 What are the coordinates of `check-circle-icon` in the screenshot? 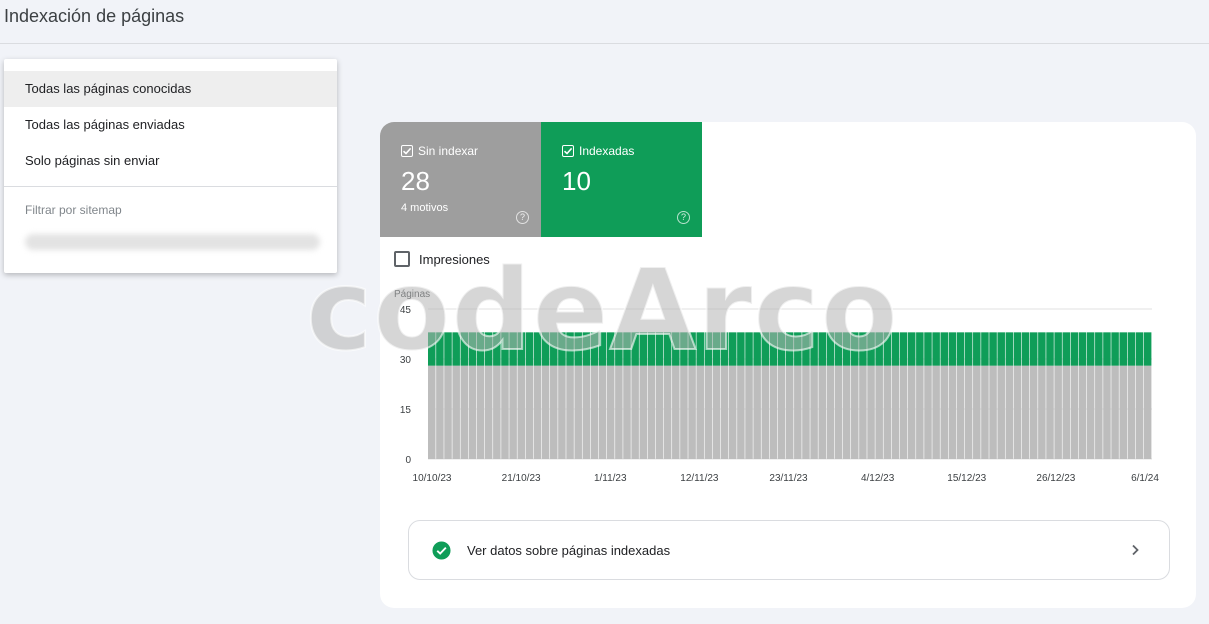 It's located at (441, 550).